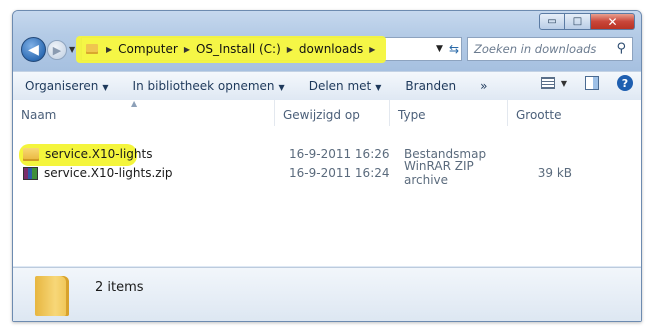 The width and height of the screenshot is (652, 327). What do you see at coordinates (535, 49) in the screenshot?
I see `search-placeholder: Zoeken in downloads` at bounding box center [535, 49].